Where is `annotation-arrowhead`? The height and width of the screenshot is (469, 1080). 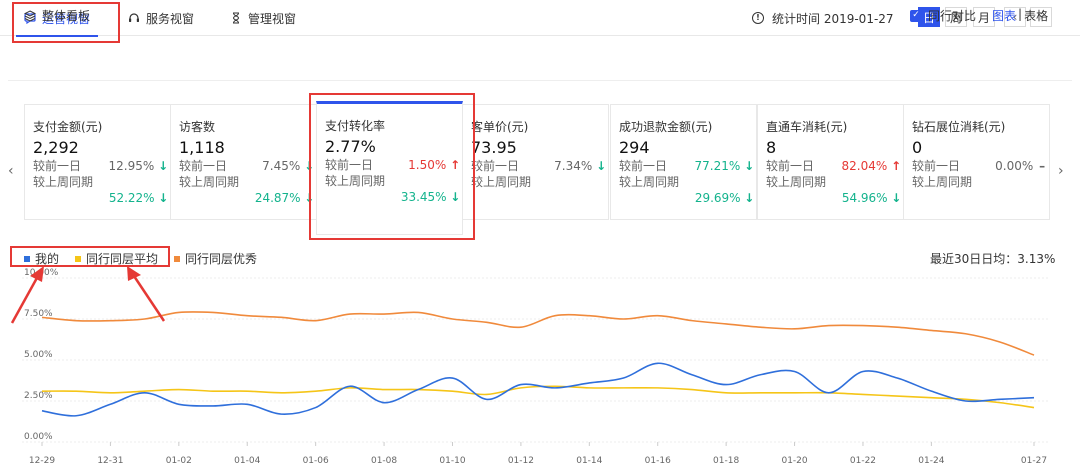
annotation-arrowhead is located at coordinates (134, 273).